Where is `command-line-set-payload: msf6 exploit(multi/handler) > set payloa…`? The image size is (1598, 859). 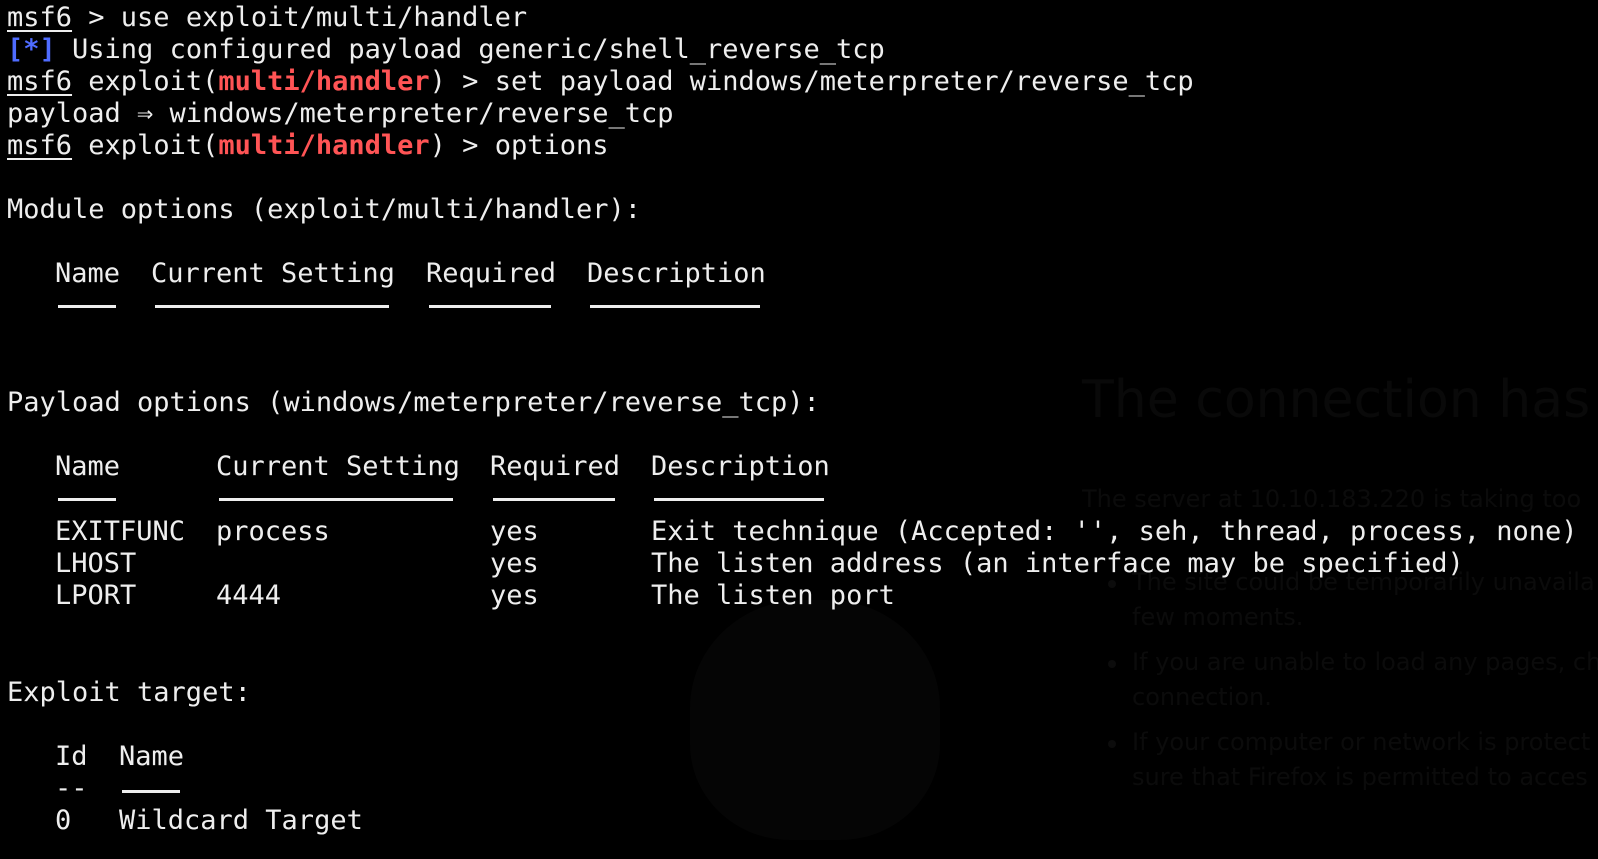 command-line-set-payload: msf6 exploit(multi/handler) > set payloa… is located at coordinates (600, 82).